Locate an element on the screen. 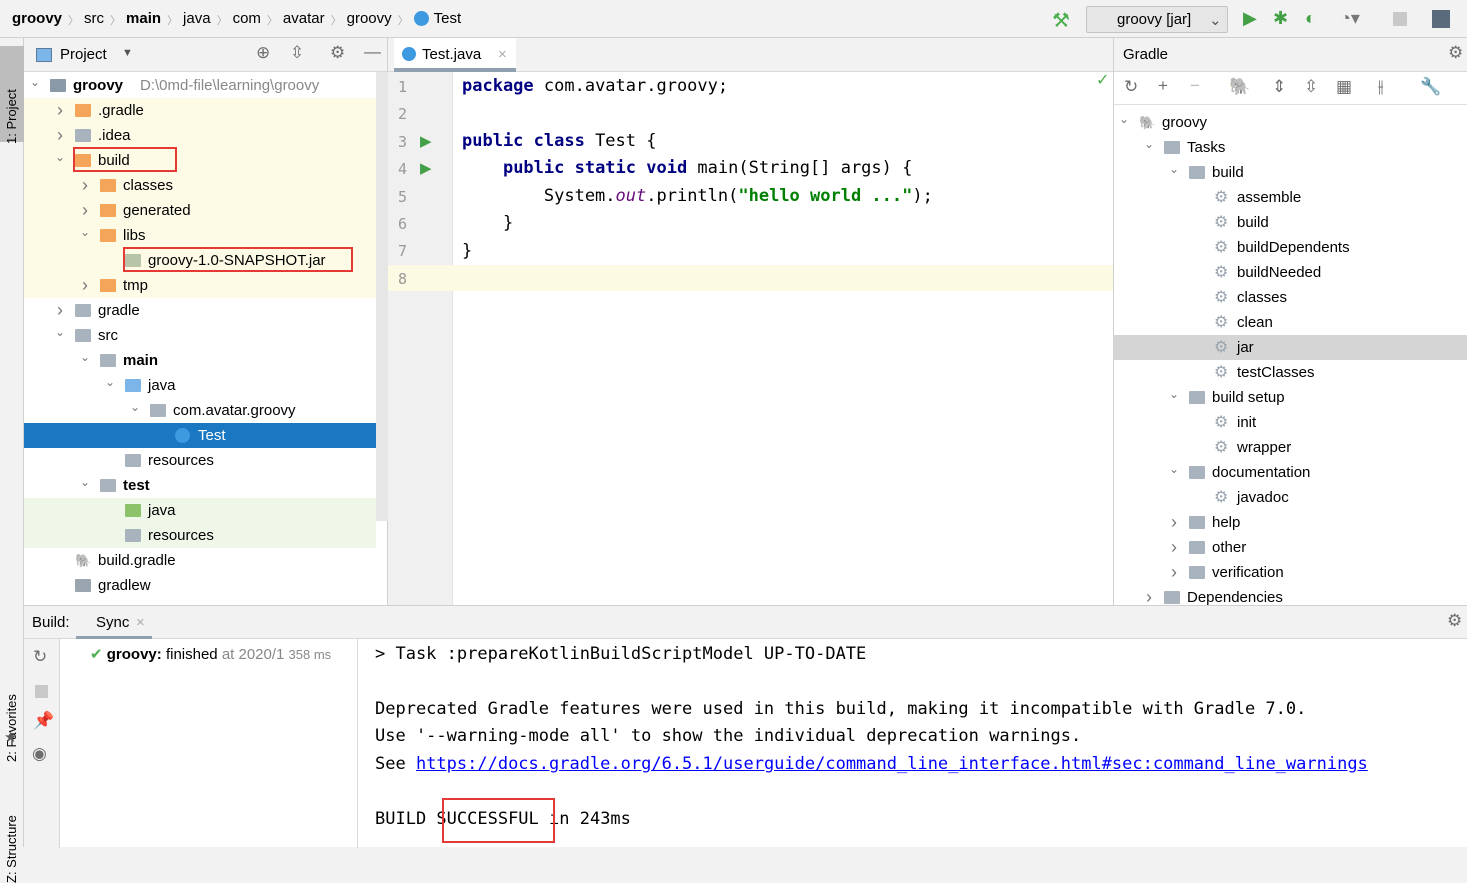  breadcrumb-item: com is located at coordinates (247, 18).